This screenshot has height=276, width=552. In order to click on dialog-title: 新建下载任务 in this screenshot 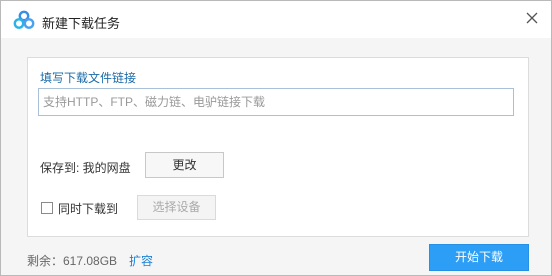, I will do `click(81, 23)`.